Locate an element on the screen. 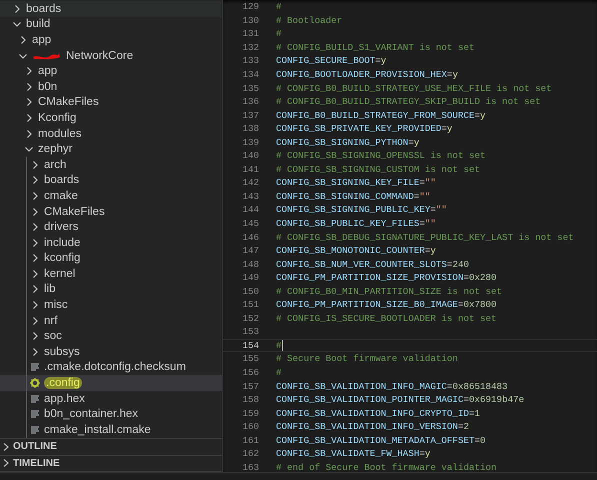 This screenshot has height=480, width=597. code-line: CONFIG_SB_PRIVATE_KEY_PROVIDED=y is located at coordinates (364, 128).